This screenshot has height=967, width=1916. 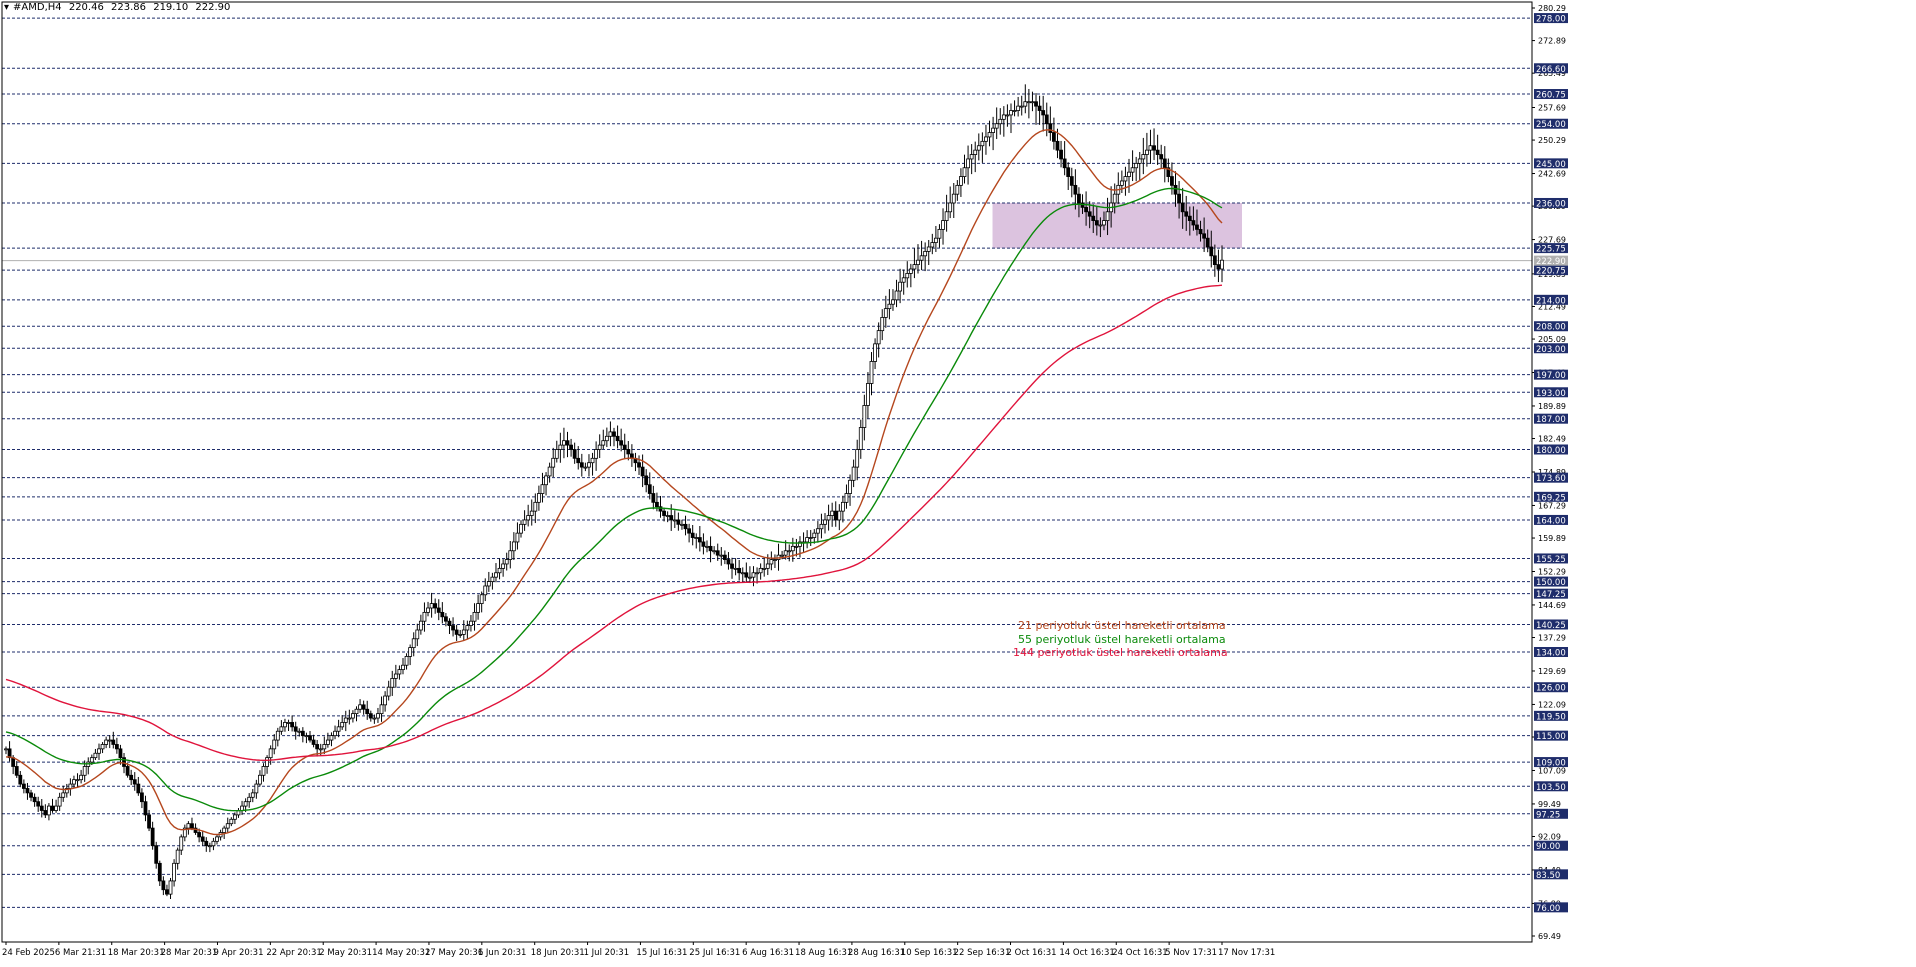 What do you see at coordinates (1551, 250) in the screenshot?
I see `level-label: 225.75` at bounding box center [1551, 250].